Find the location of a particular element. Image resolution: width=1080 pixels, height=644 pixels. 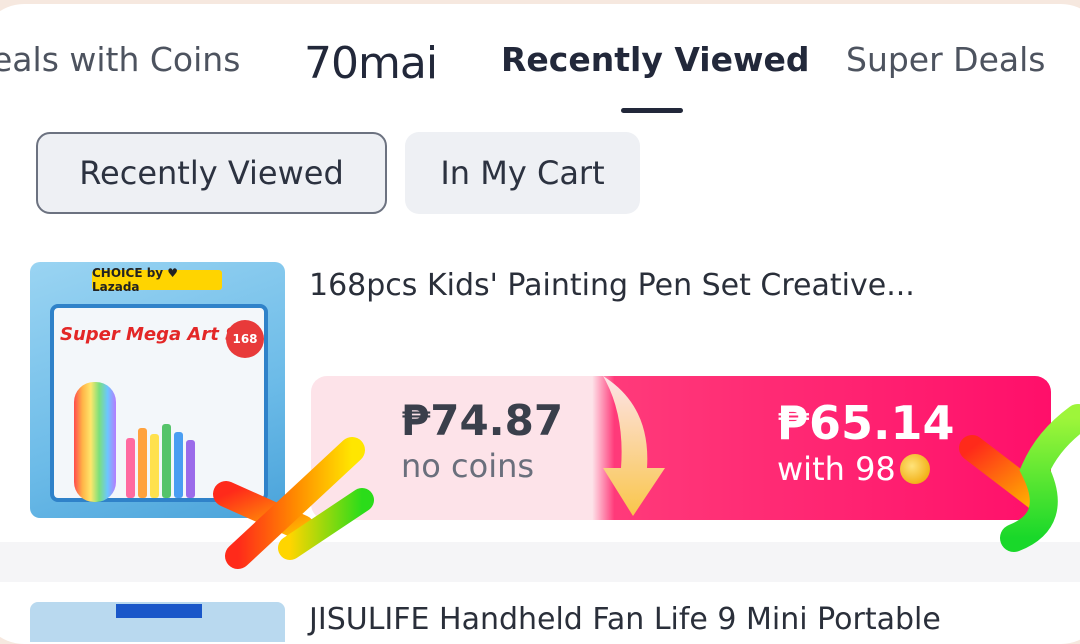

filter-recently-viewed: Recently Viewed is located at coordinates (211, 173).